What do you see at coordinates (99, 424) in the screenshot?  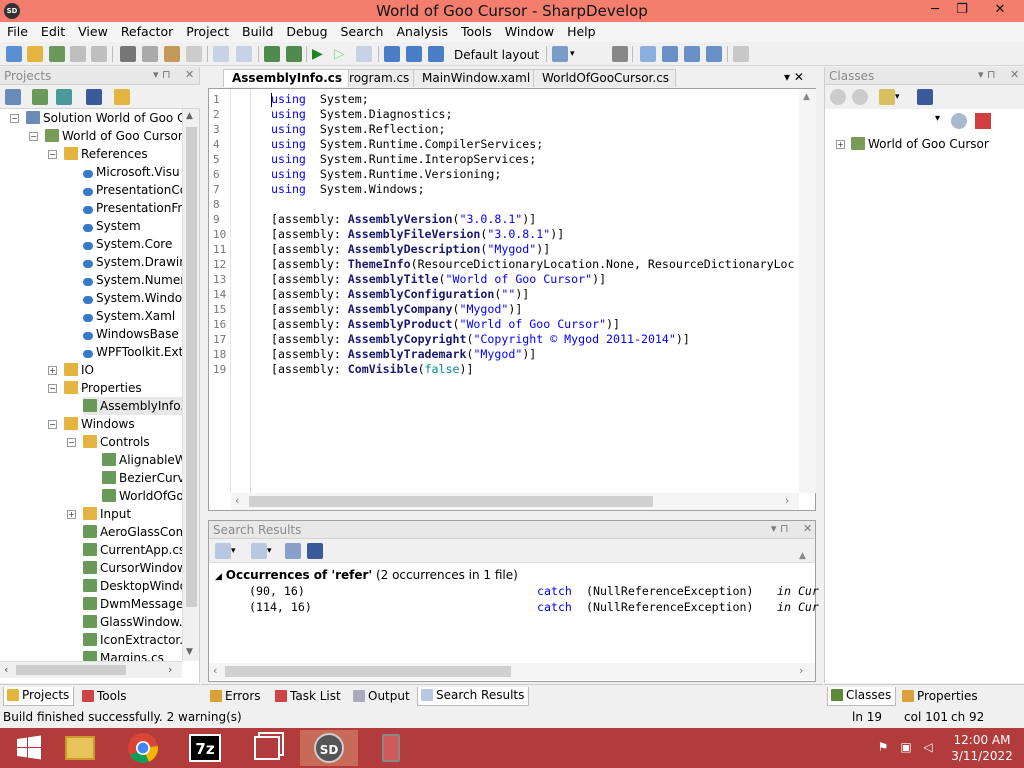 I see `tree-item: Windows` at bounding box center [99, 424].